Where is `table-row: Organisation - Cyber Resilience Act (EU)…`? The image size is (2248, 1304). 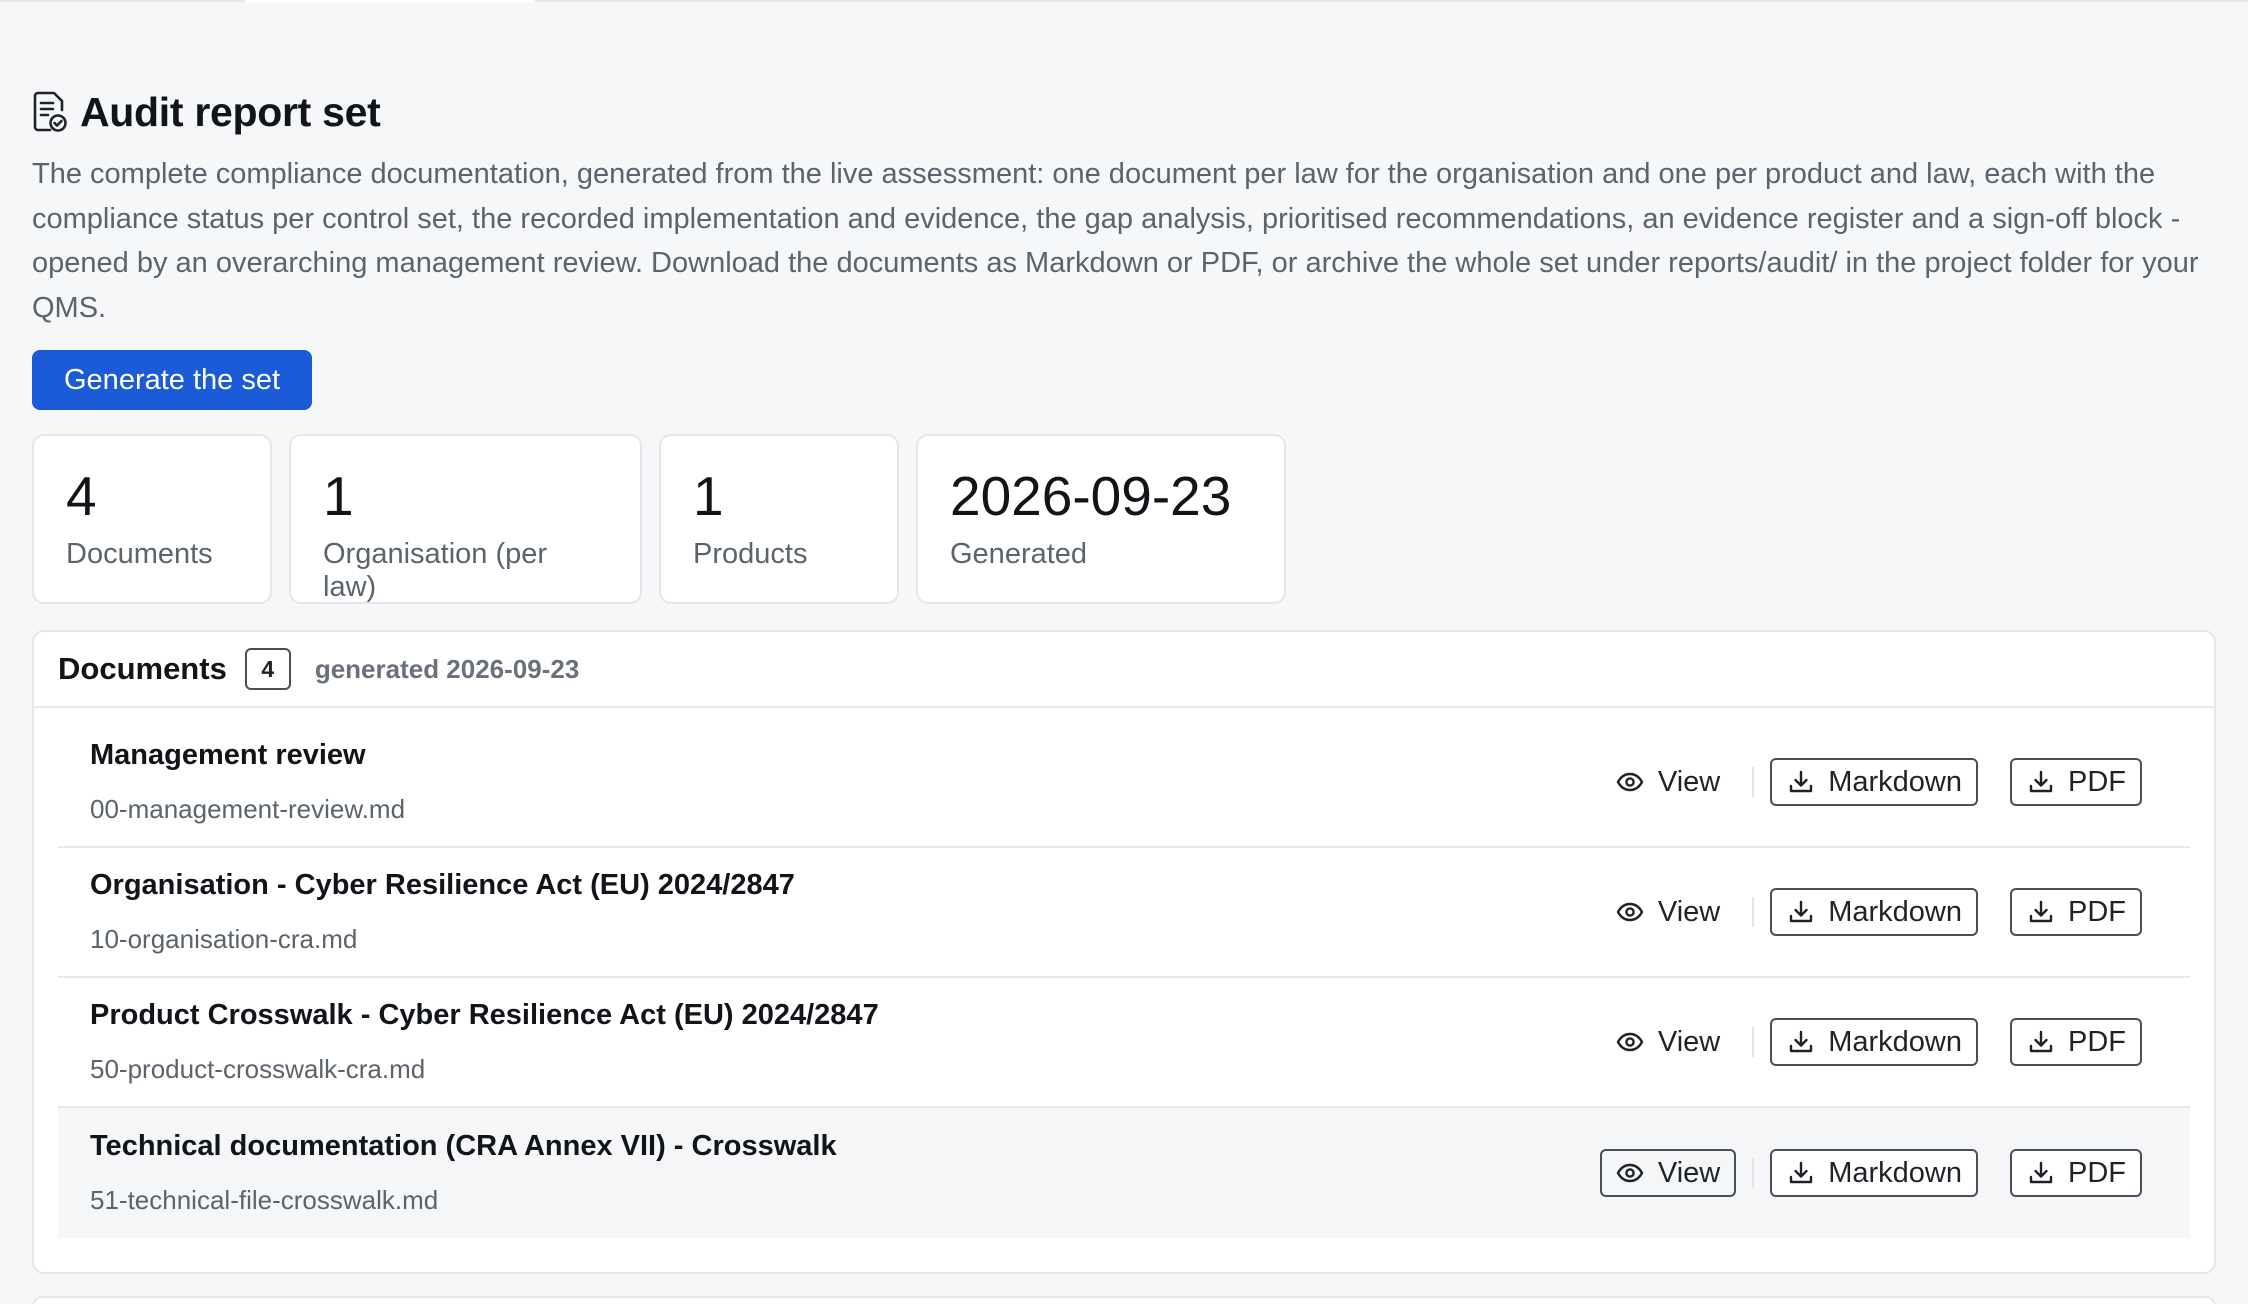
table-row: Organisation - Cyber Resilience Act (EU)… is located at coordinates (1124, 913).